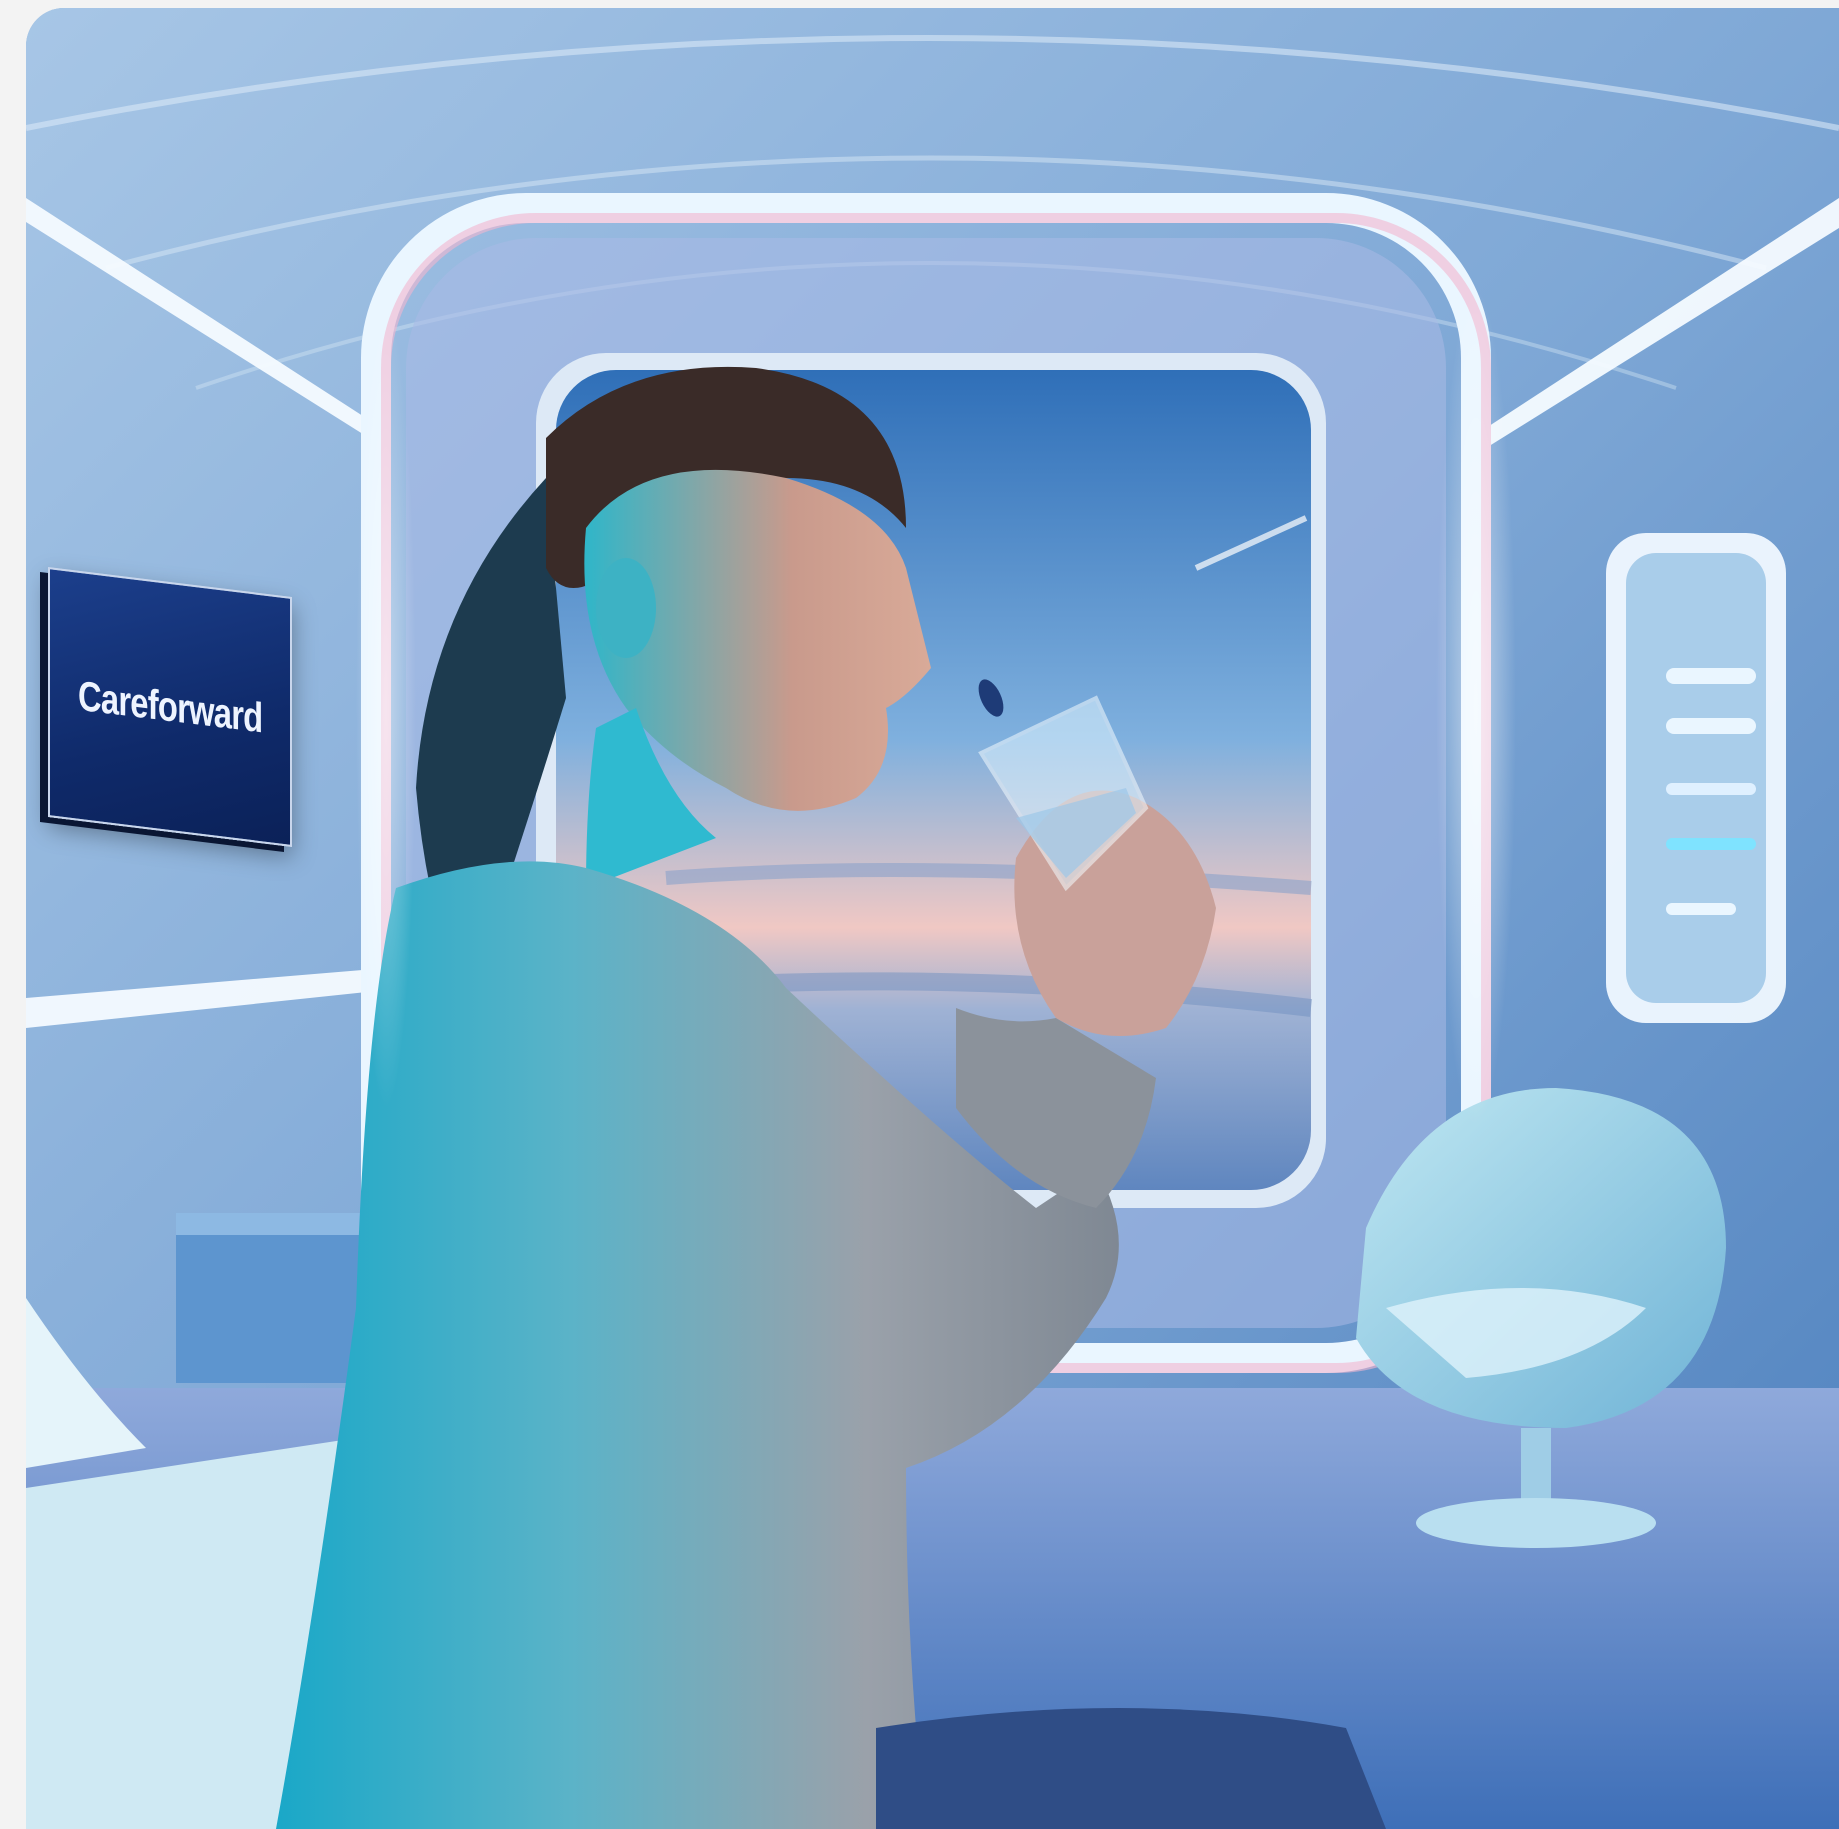  What do you see at coordinates (1536, 1523) in the screenshot?
I see `chair-base` at bounding box center [1536, 1523].